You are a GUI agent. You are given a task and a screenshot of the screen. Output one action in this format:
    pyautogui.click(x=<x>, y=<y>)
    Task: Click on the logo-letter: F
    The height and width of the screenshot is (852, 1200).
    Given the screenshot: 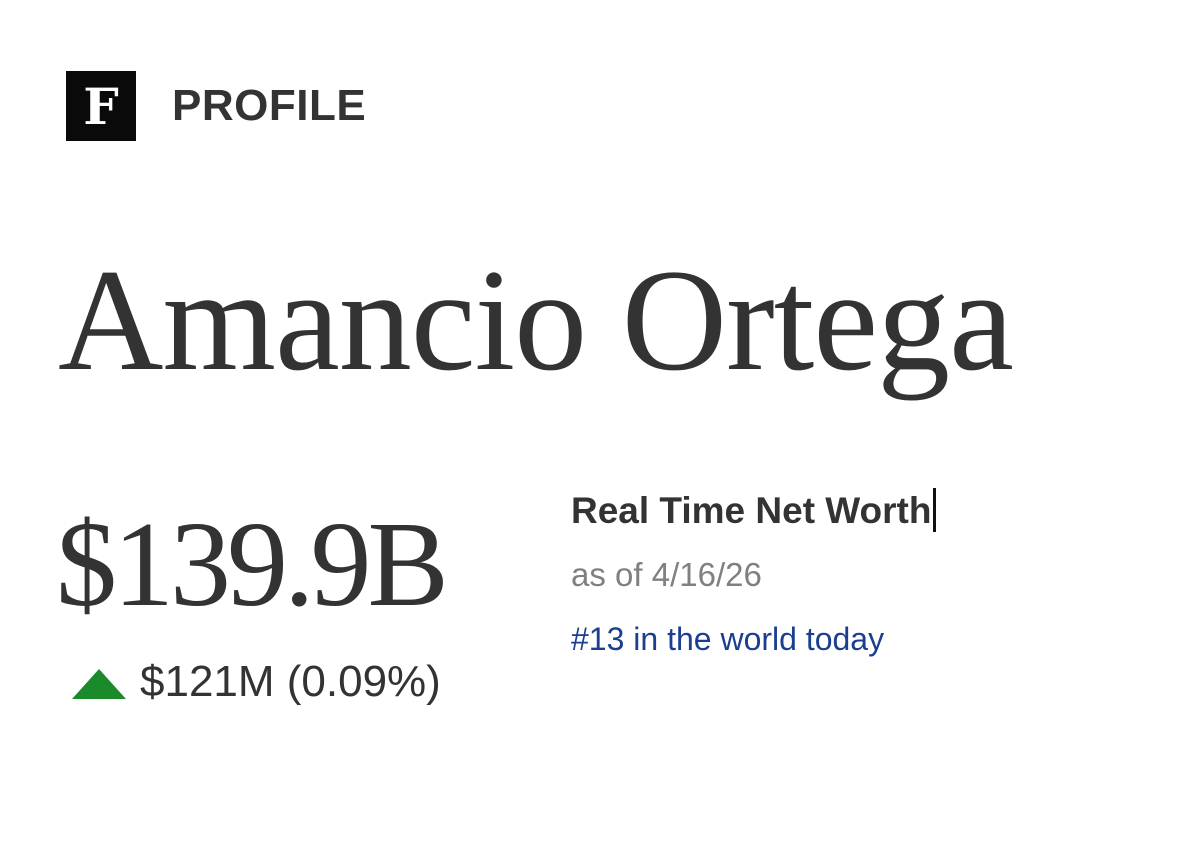 What is the action you would take?
    pyautogui.click(x=101, y=106)
    